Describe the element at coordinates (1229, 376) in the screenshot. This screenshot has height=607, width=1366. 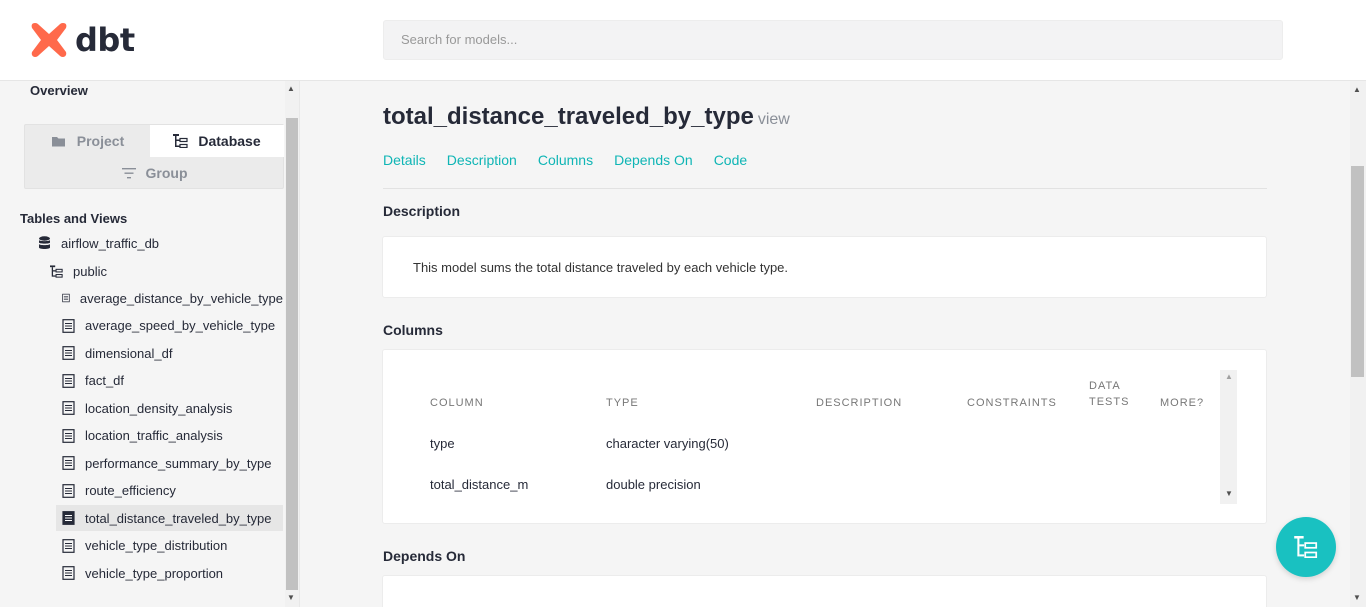
I see `columns-scroll-up-icon: ▲` at that location.